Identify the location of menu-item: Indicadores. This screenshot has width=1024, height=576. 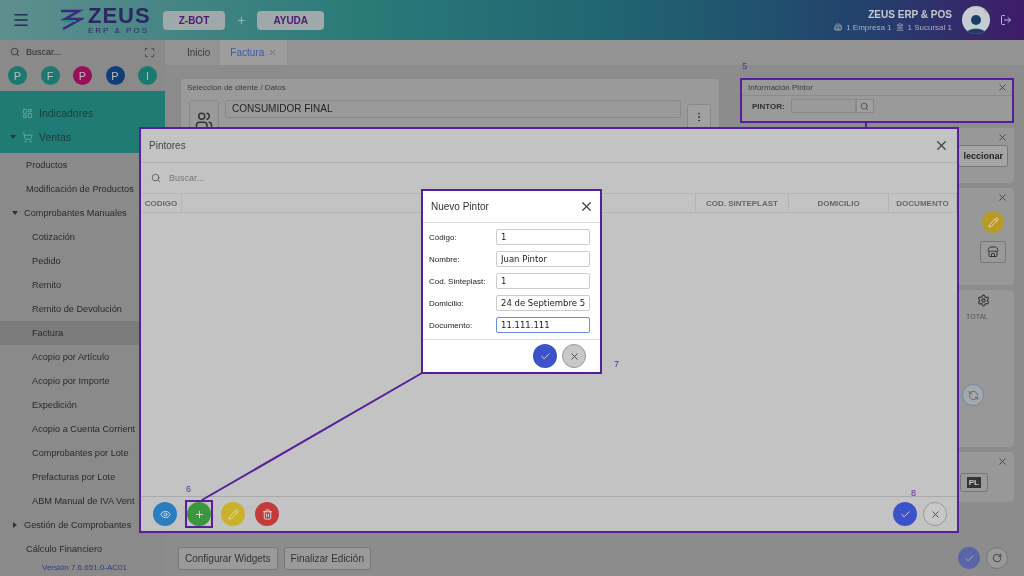
(82, 113).